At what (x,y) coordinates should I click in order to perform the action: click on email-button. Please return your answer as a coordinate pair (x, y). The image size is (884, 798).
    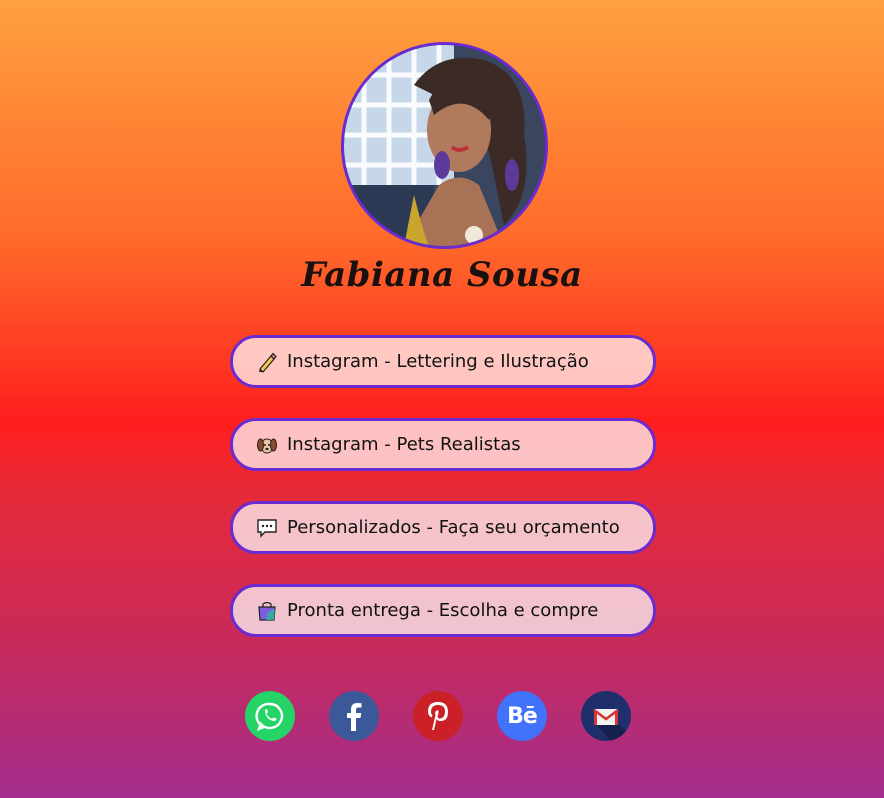
    Looking at the image, I should click on (606, 716).